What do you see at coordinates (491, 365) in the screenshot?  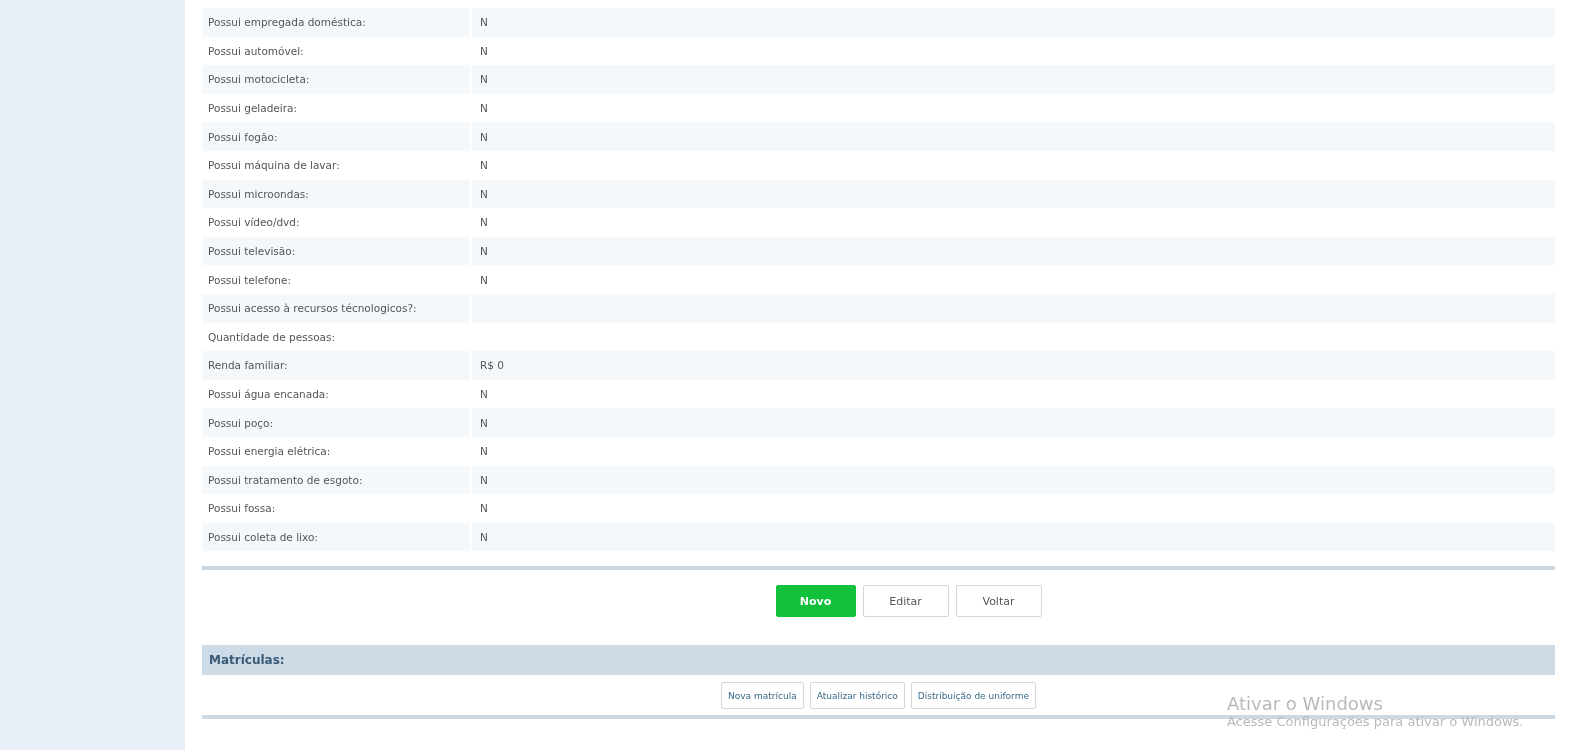 I see `field-value: R$ 0` at bounding box center [491, 365].